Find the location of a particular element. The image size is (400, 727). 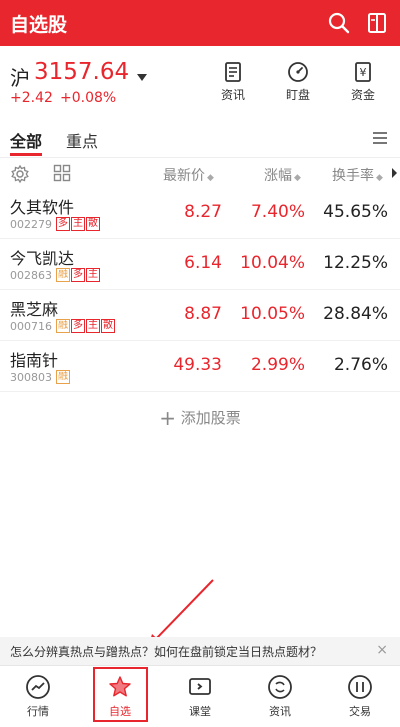

add-stock-label: 添加股票 is located at coordinates (210, 418).